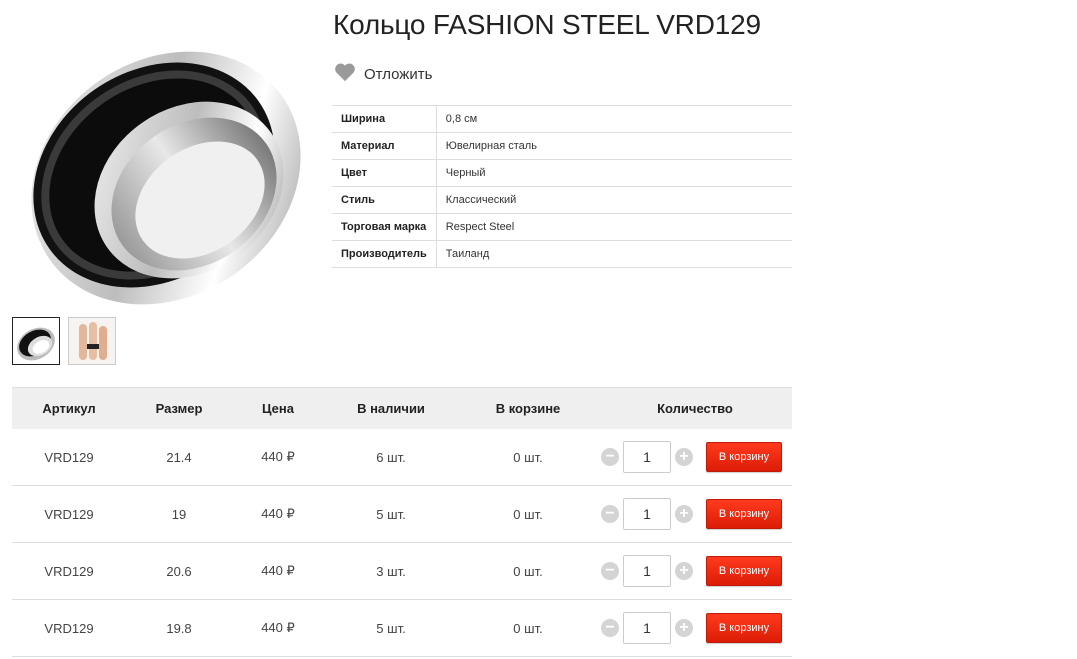  What do you see at coordinates (547, 24) in the screenshot?
I see `product-title: Кольцо FASHION STEEL VRD129` at bounding box center [547, 24].